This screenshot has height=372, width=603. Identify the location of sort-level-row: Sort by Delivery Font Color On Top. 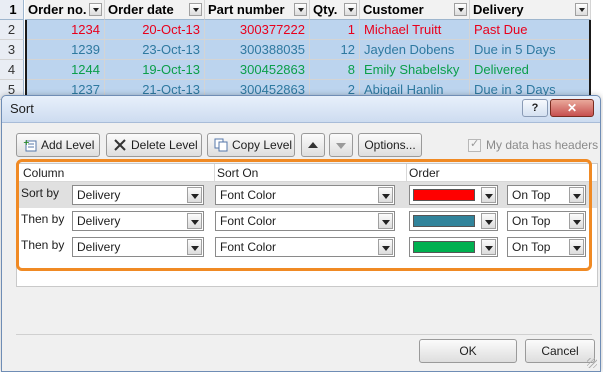
(307, 195).